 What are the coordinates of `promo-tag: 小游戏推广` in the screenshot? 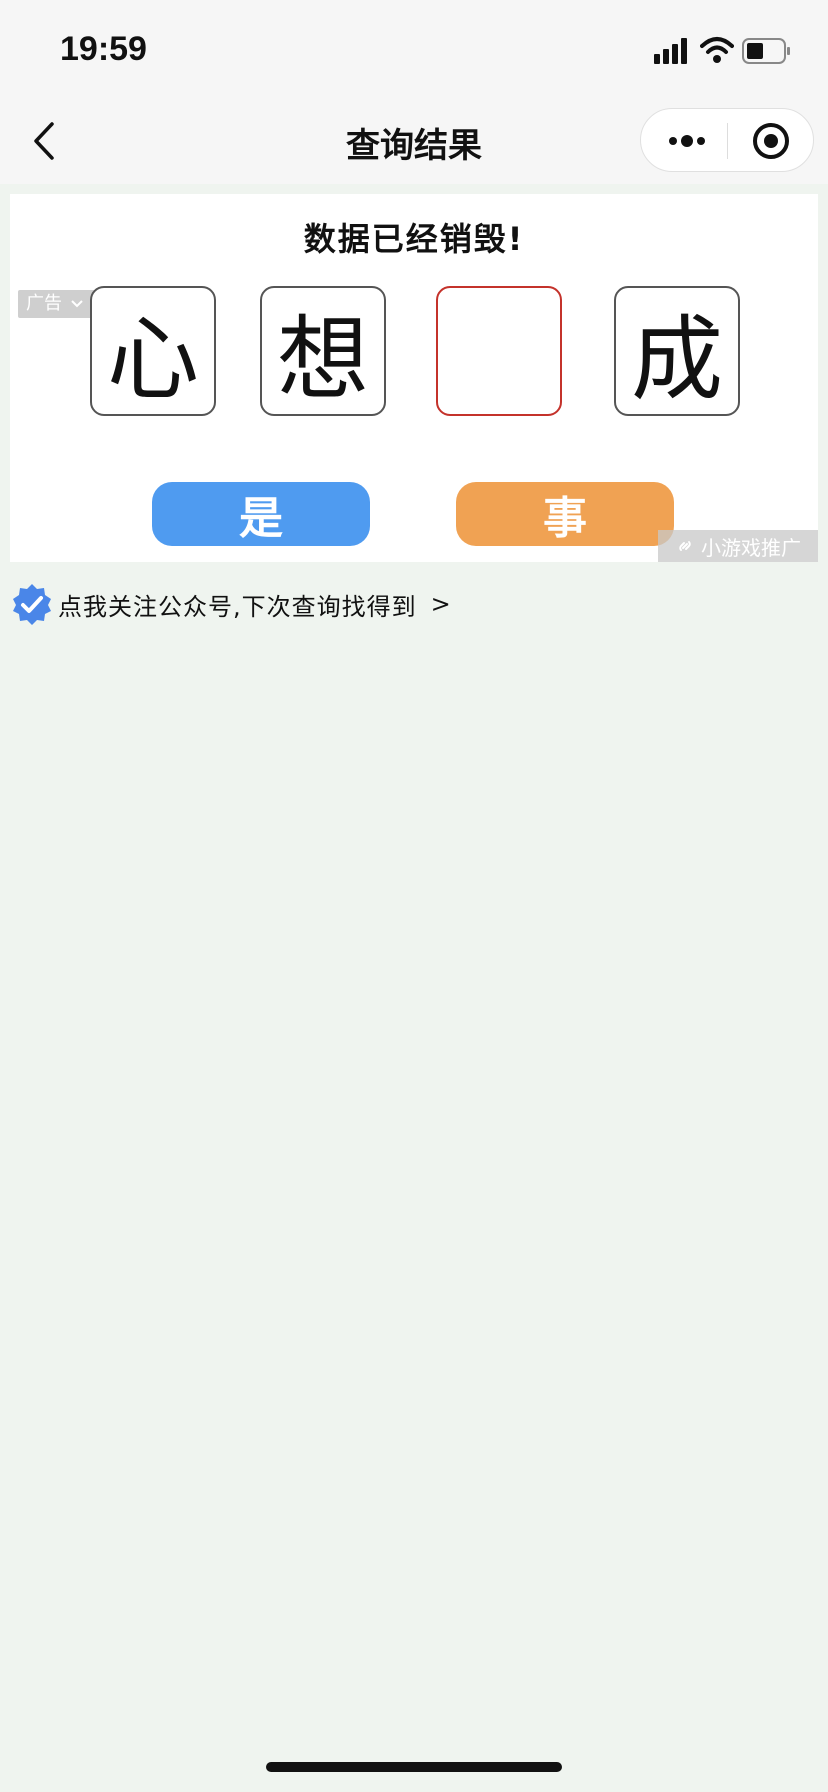 It's located at (738, 546).